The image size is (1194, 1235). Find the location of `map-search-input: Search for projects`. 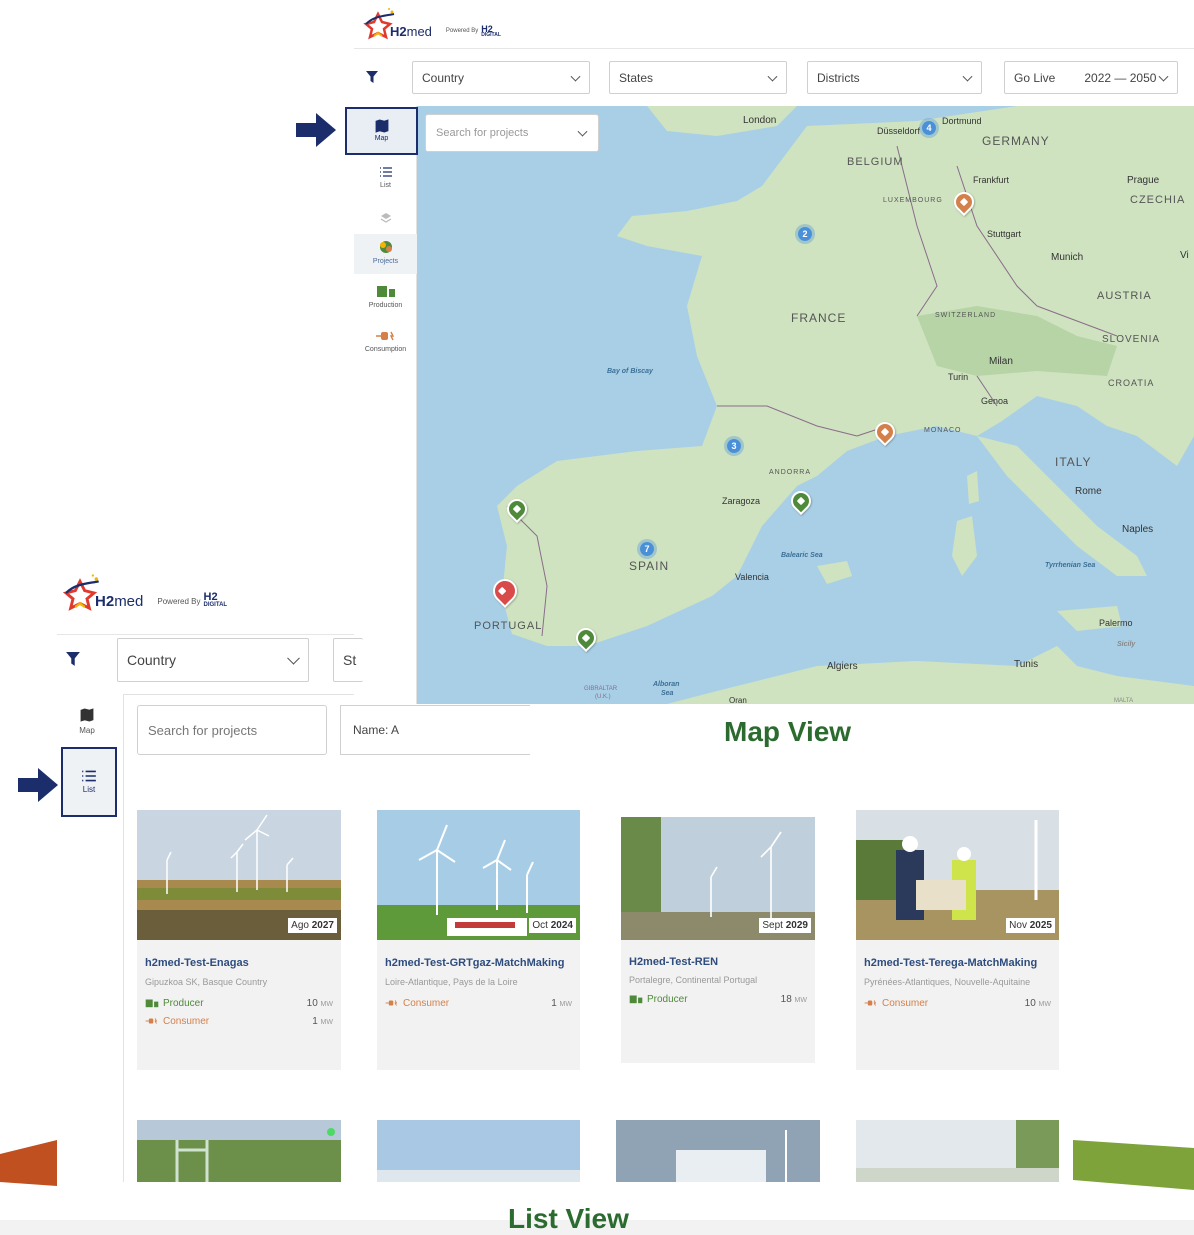

map-search-input: Search for projects is located at coordinates (512, 133).